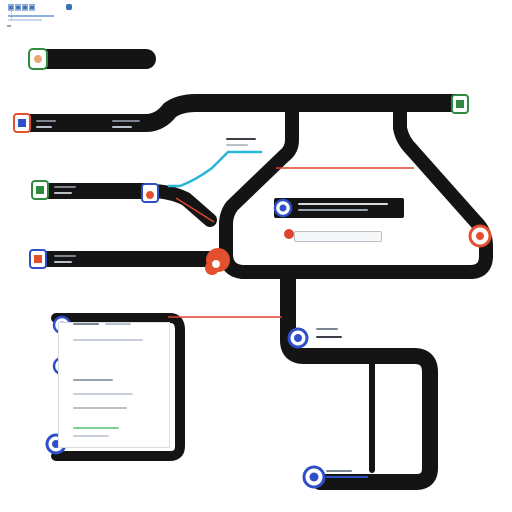 The image size is (512, 512). Describe the element at coordinates (40, 190) in the screenshot. I see `node-n3` at that location.